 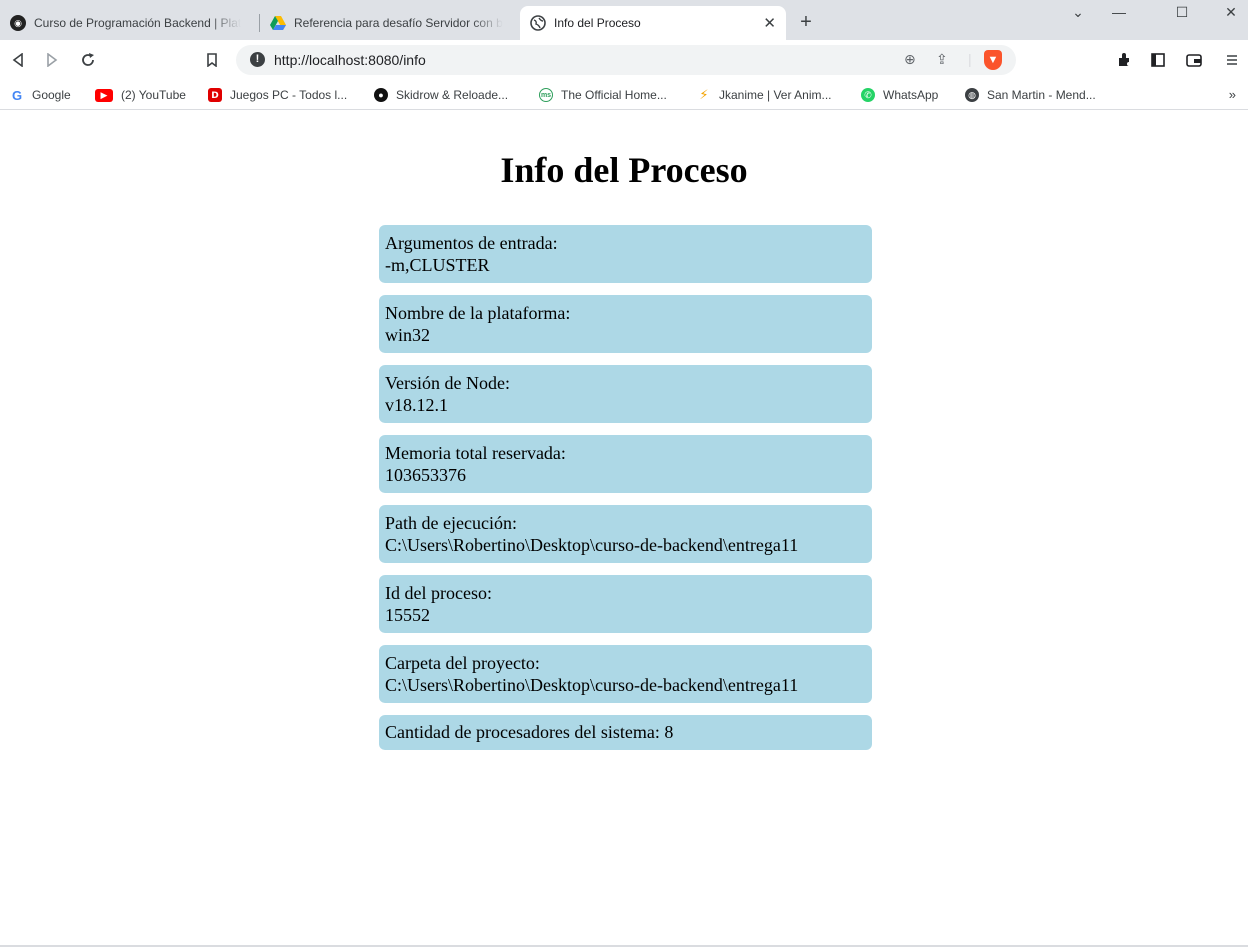 I want to click on bookmark-label: (2) YouTube, so click(x=153, y=95).